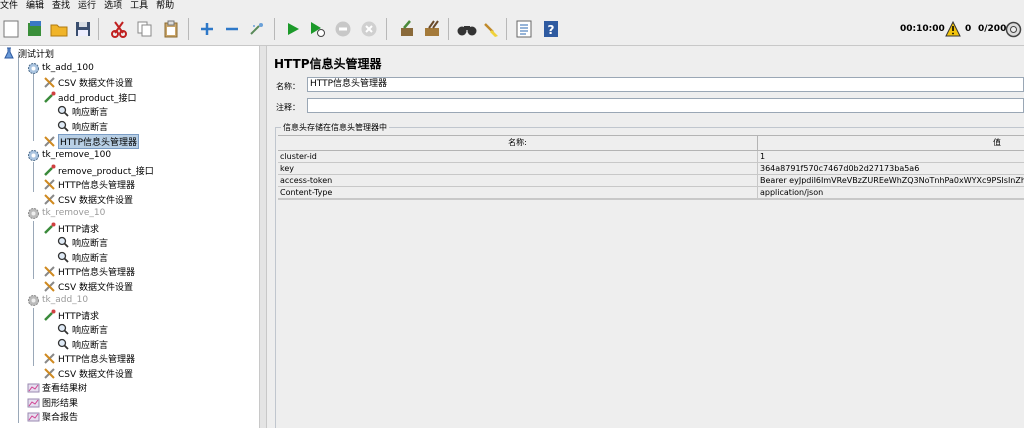 The height and width of the screenshot is (428, 1024). What do you see at coordinates (524, 29) in the screenshot?
I see `function-helper-button` at bounding box center [524, 29].